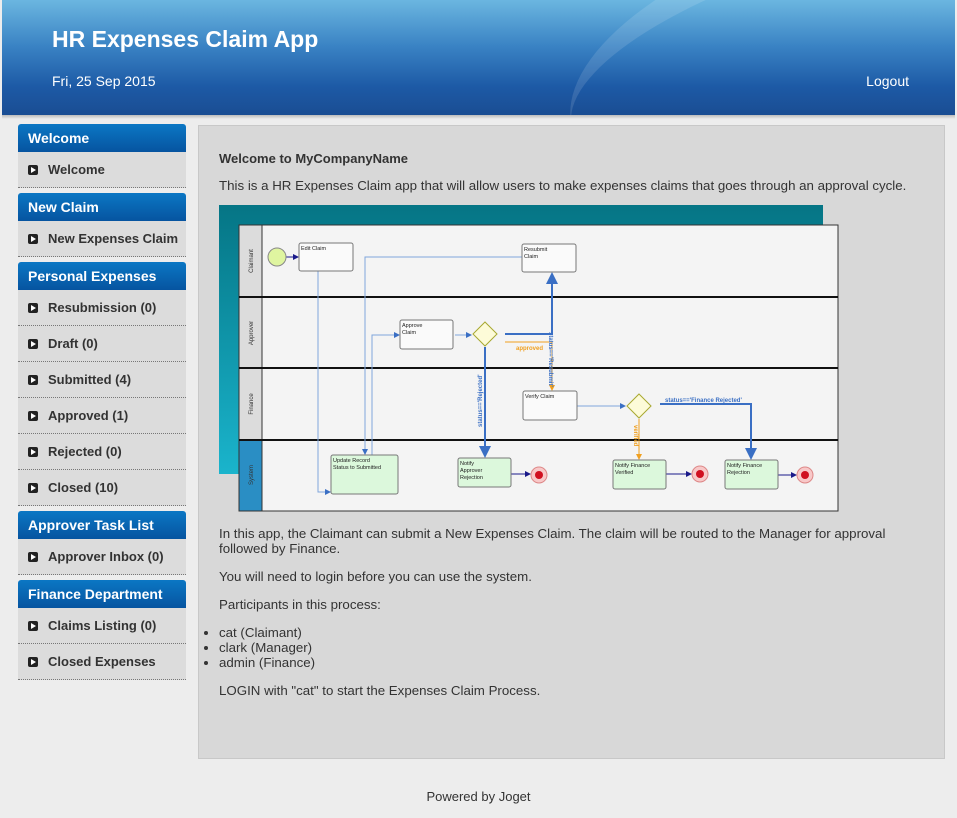 This screenshot has height=818, width=957. I want to click on sidebar-item-label: Resubmission (0), so click(102, 307).